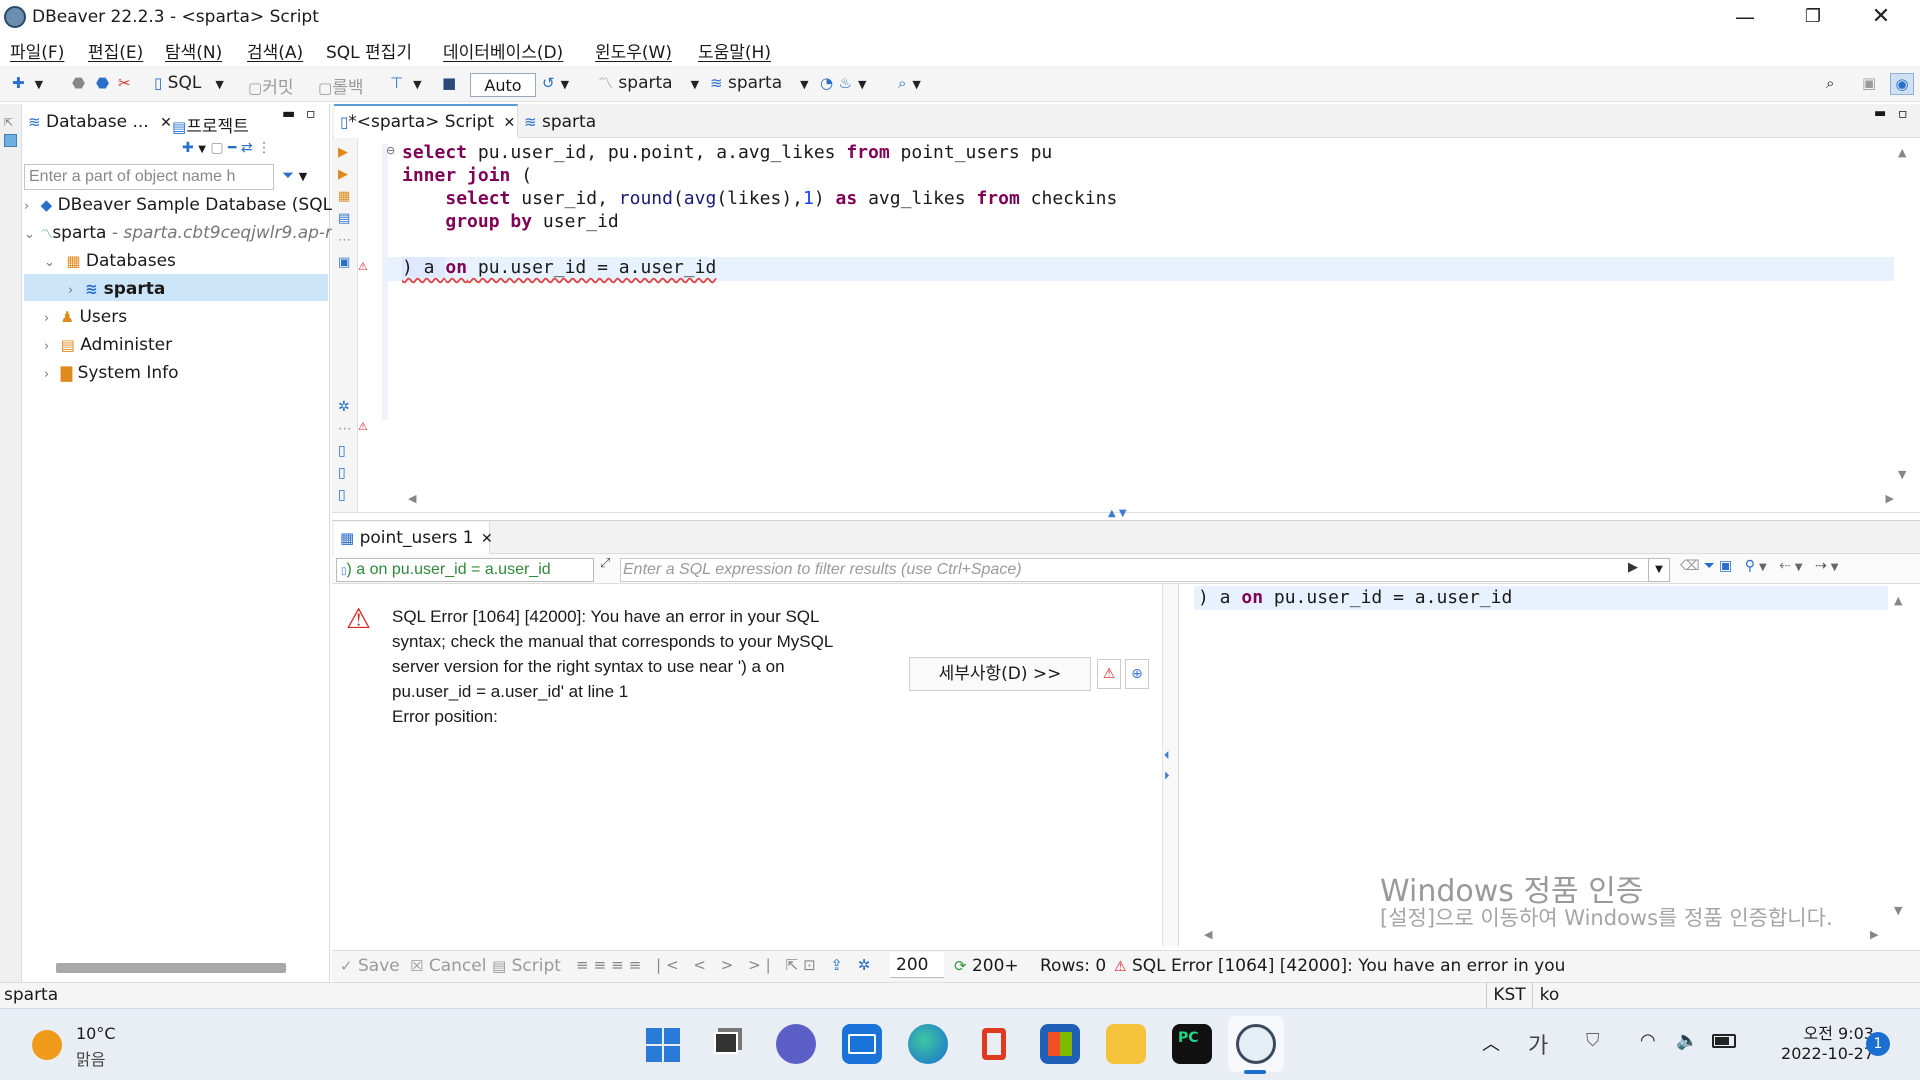 The height and width of the screenshot is (1080, 1920). What do you see at coordinates (560, 122) in the screenshot?
I see `tab-sparta: ≋ sparta` at bounding box center [560, 122].